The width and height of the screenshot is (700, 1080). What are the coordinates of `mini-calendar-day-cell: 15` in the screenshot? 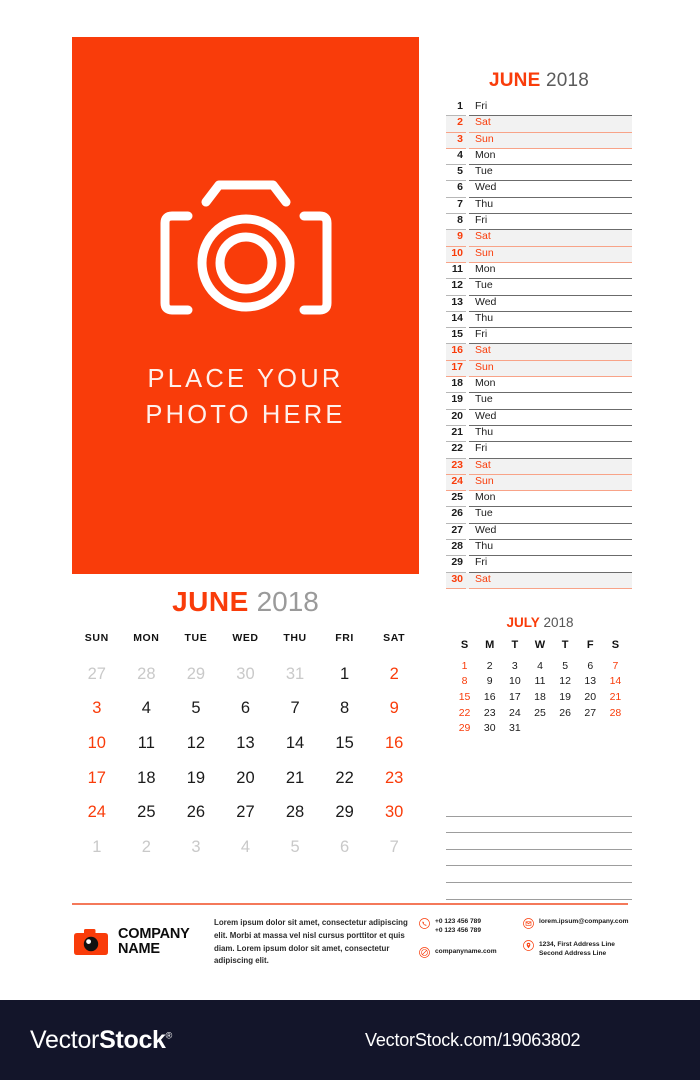 It's located at (464, 697).